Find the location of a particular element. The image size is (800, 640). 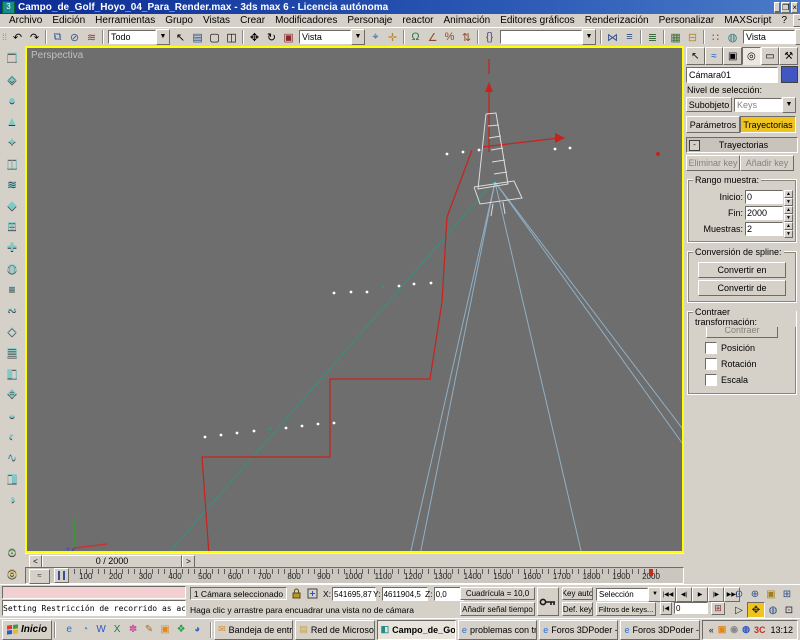

named-selections-icon: {} is located at coordinates (489, 37).